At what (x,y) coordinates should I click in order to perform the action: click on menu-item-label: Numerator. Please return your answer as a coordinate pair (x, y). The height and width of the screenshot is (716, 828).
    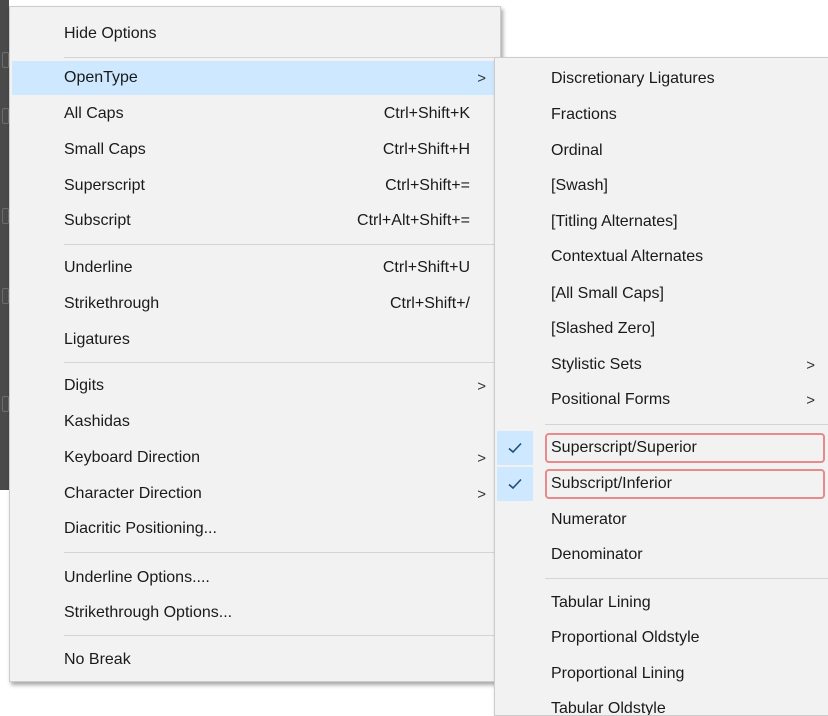
    Looking at the image, I should click on (589, 519).